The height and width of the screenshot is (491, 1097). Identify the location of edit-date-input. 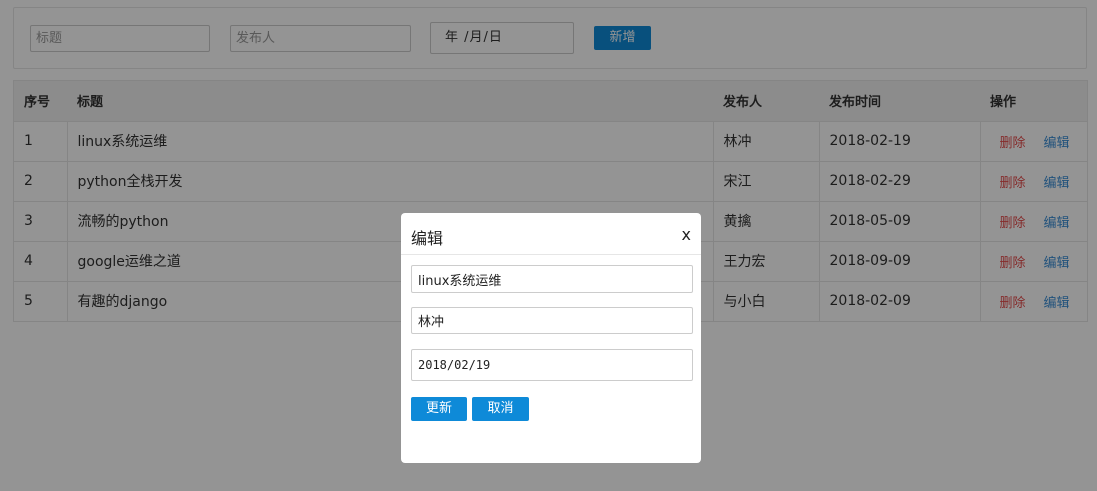
(552, 365).